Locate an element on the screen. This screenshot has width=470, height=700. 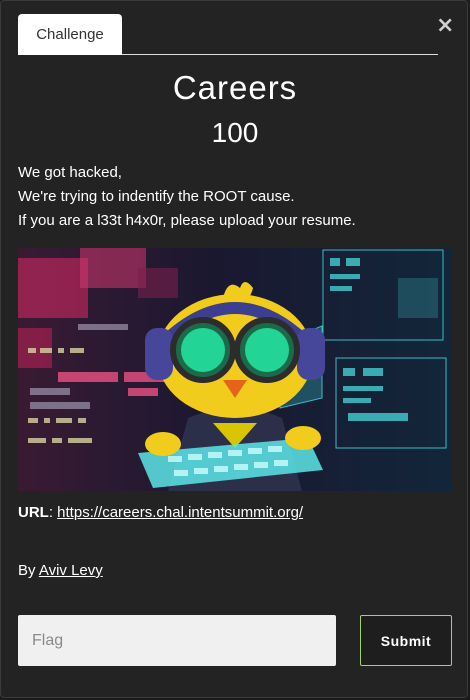
challenge-points: 100 is located at coordinates (235, 132).